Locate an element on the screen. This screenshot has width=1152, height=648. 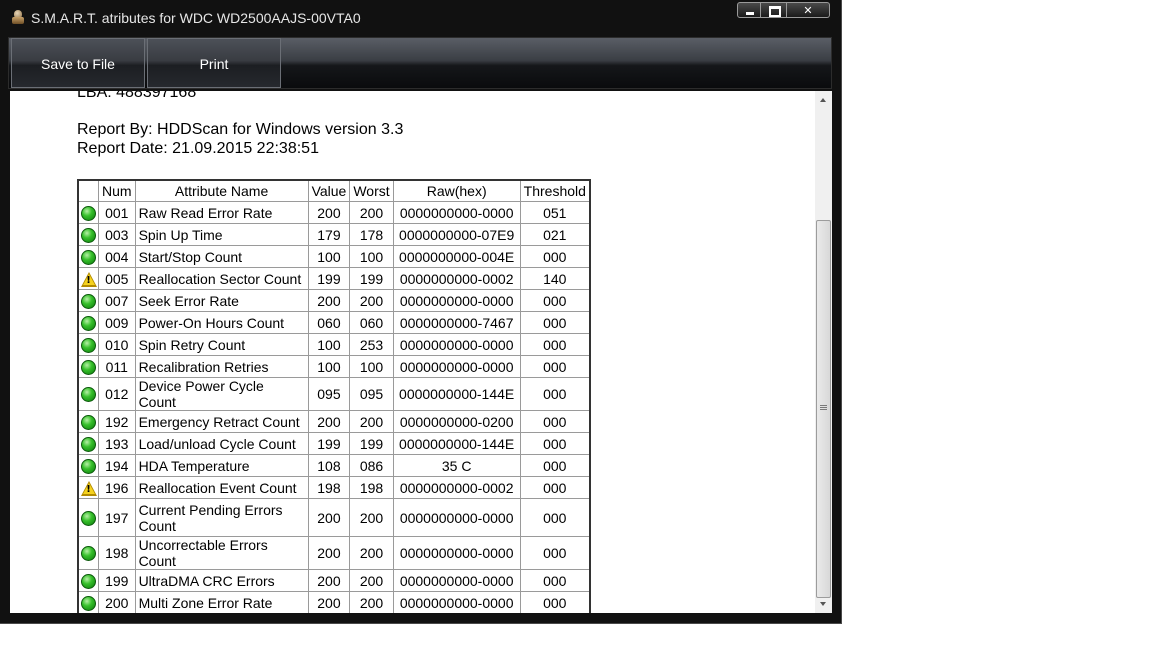
num-cell: 005 is located at coordinates (117, 278).